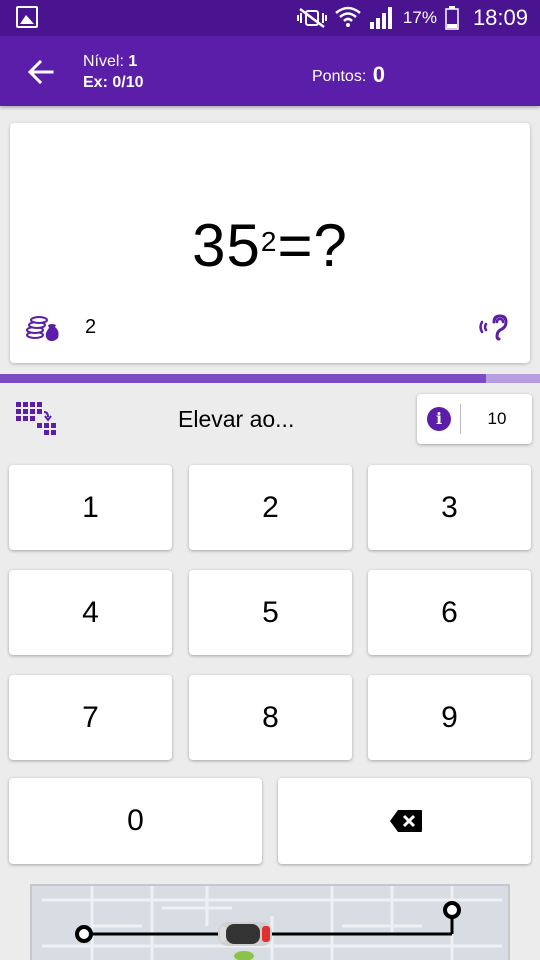 Image resolution: width=540 pixels, height=960 pixels. What do you see at coordinates (103, 61) in the screenshot?
I see `level-label: Nível:` at bounding box center [103, 61].